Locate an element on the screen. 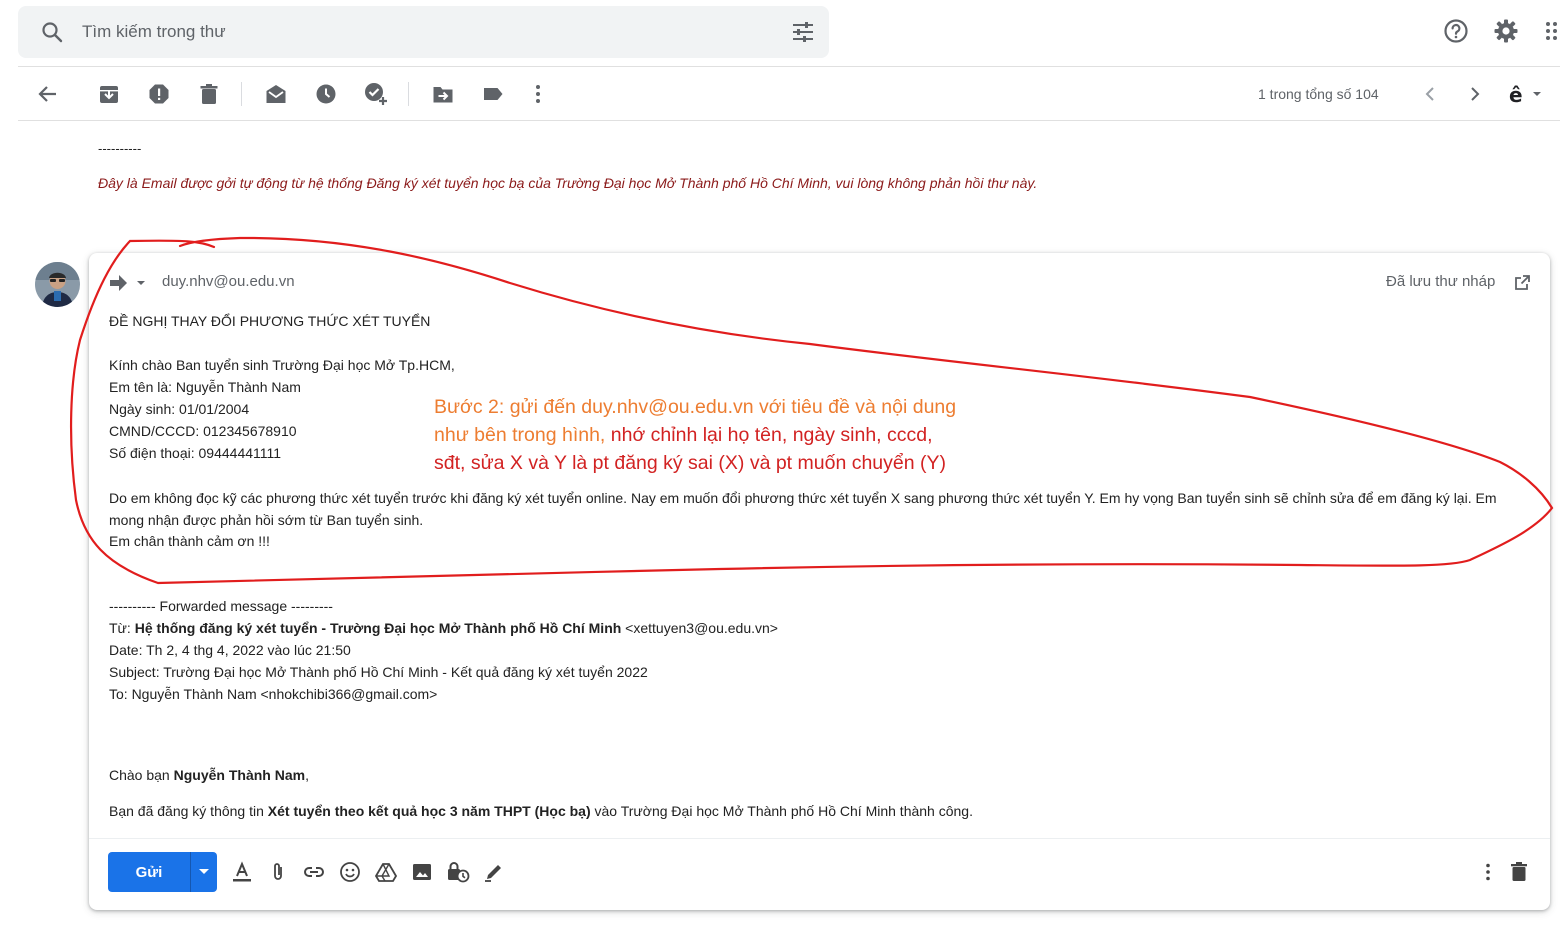 This screenshot has height=928, width=1560. move-to-button is located at coordinates (443, 94).